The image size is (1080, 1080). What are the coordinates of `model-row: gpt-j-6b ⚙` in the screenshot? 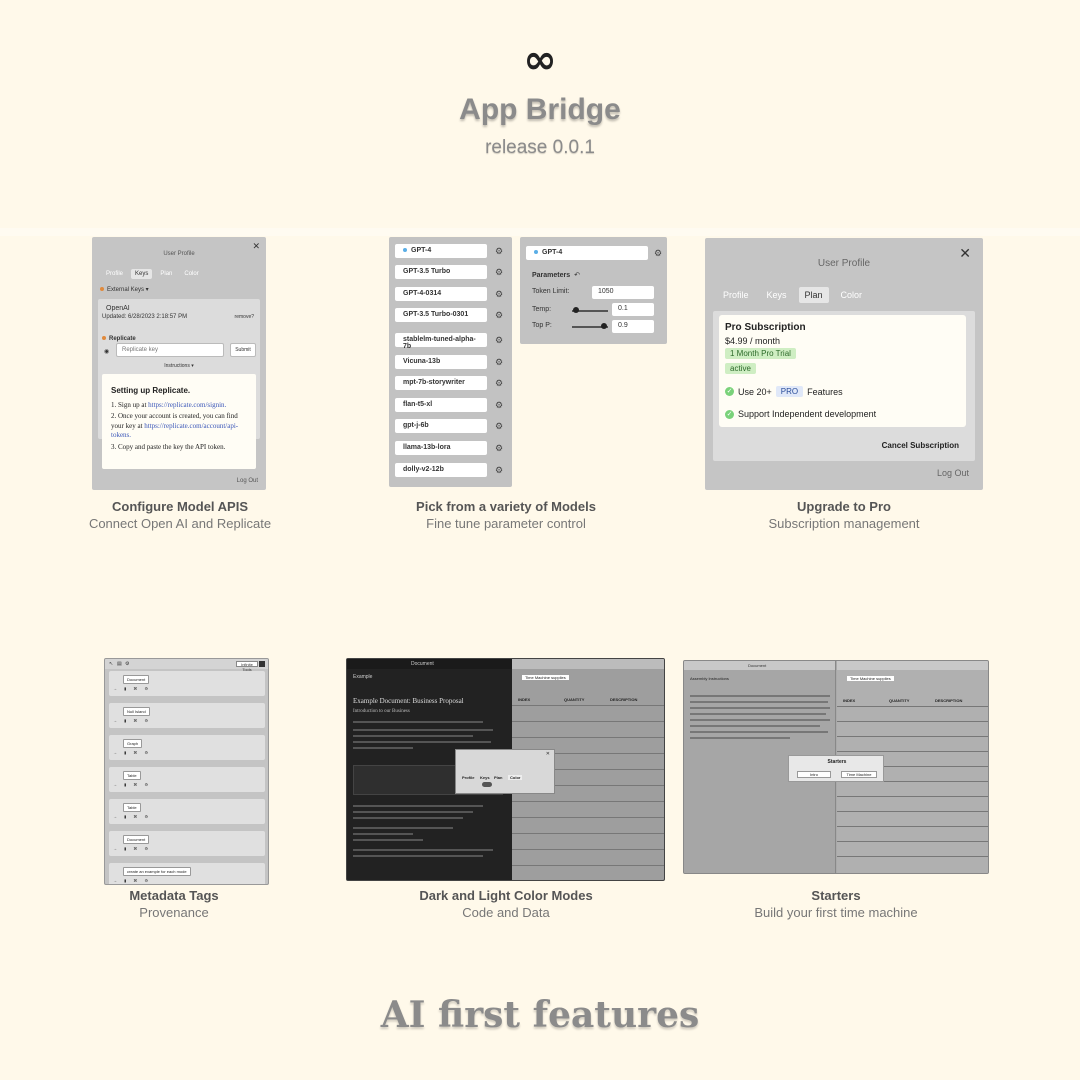 It's located at (450, 426).